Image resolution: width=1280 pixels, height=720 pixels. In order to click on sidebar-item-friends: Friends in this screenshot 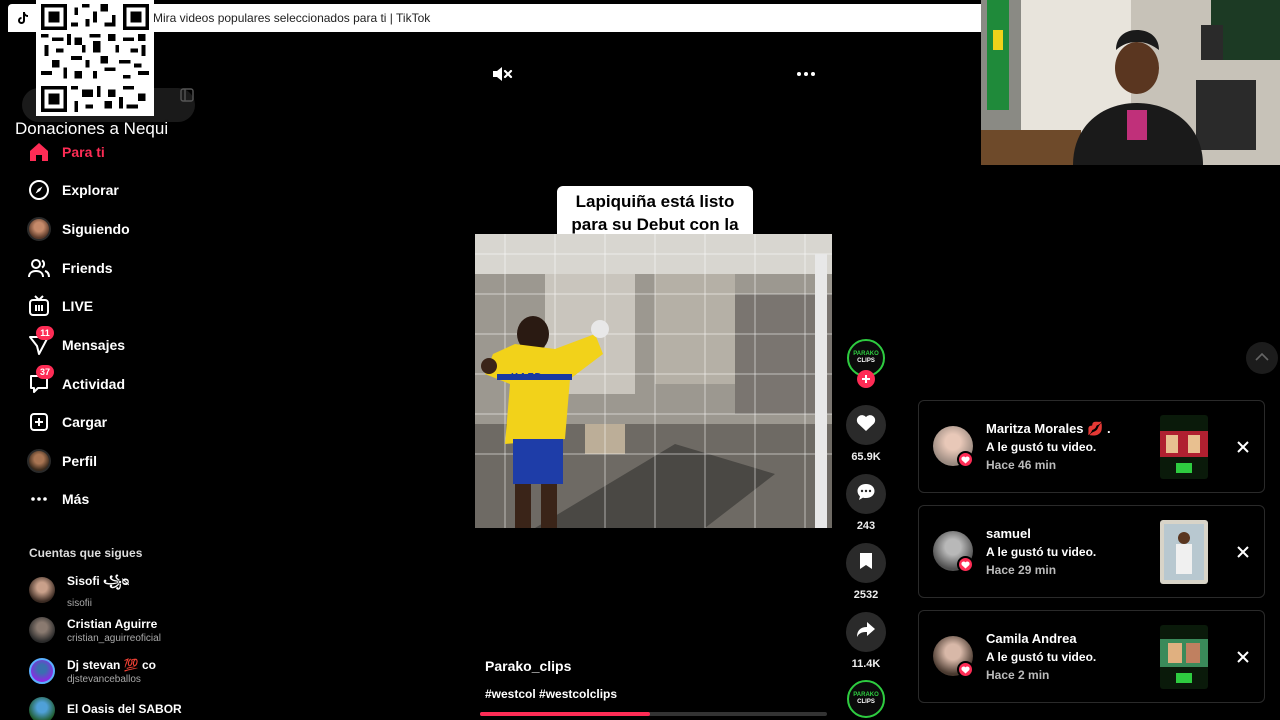, I will do `click(69, 268)`.